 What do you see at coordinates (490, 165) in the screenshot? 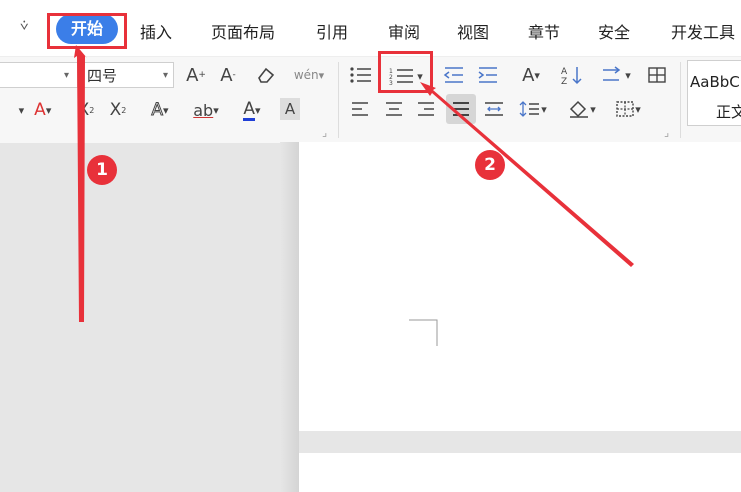
I see `step-badge-2: 2` at bounding box center [490, 165].